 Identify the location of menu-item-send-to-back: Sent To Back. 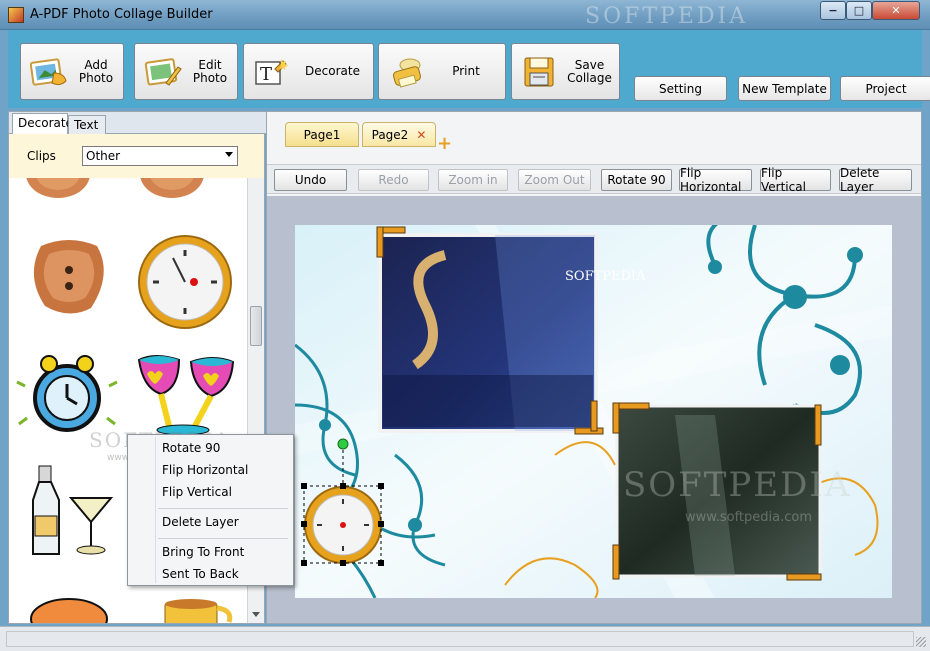
(200, 574).